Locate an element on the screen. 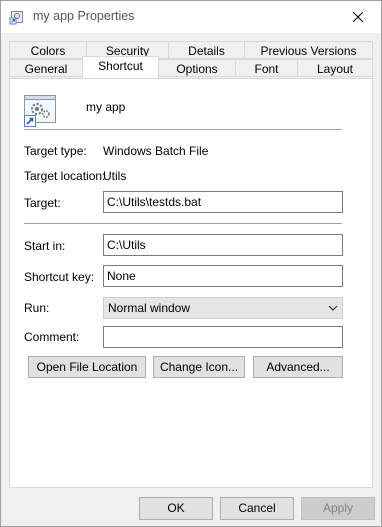 The width and height of the screenshot is (382, 527). target-type-label: Target type: is located at coordinates (55, 151).